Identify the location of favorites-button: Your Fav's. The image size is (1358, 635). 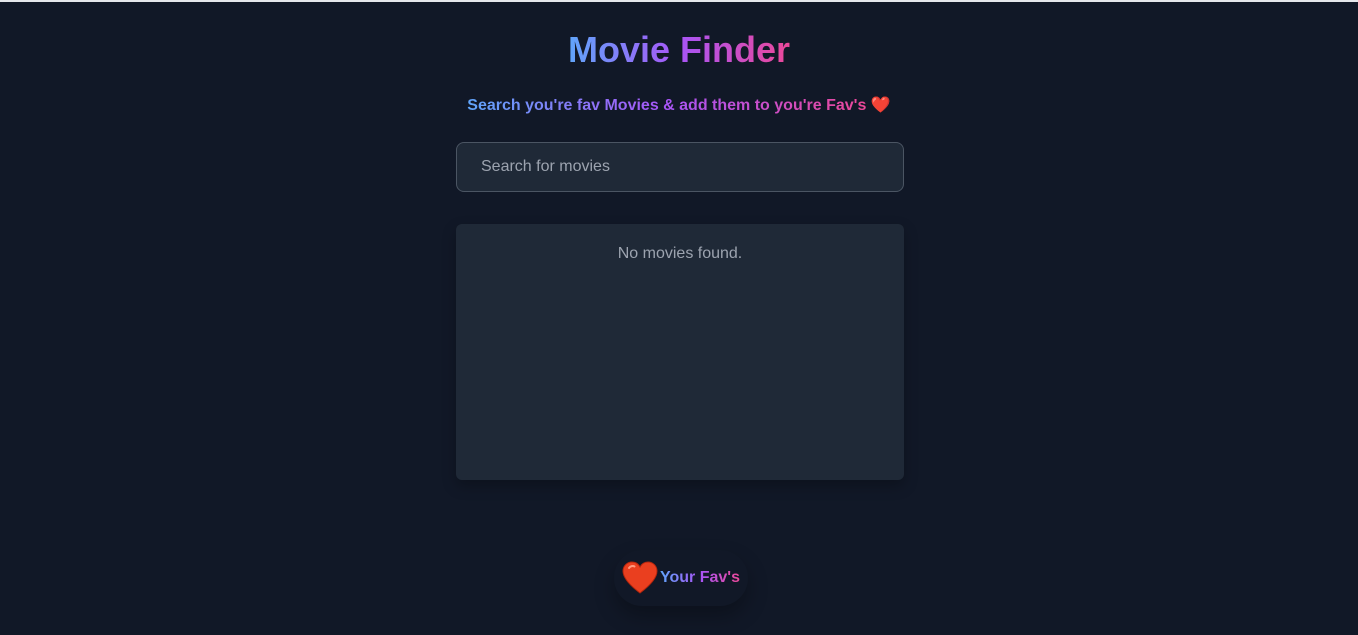
(681, 578).